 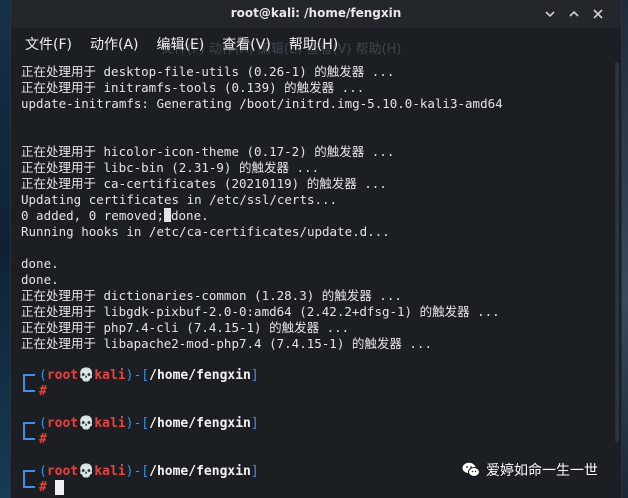 What do you see at coordinates (114, 44) in the screenshot?
I see `menu-action: 动作(A)` at bounding box center [114, 44].